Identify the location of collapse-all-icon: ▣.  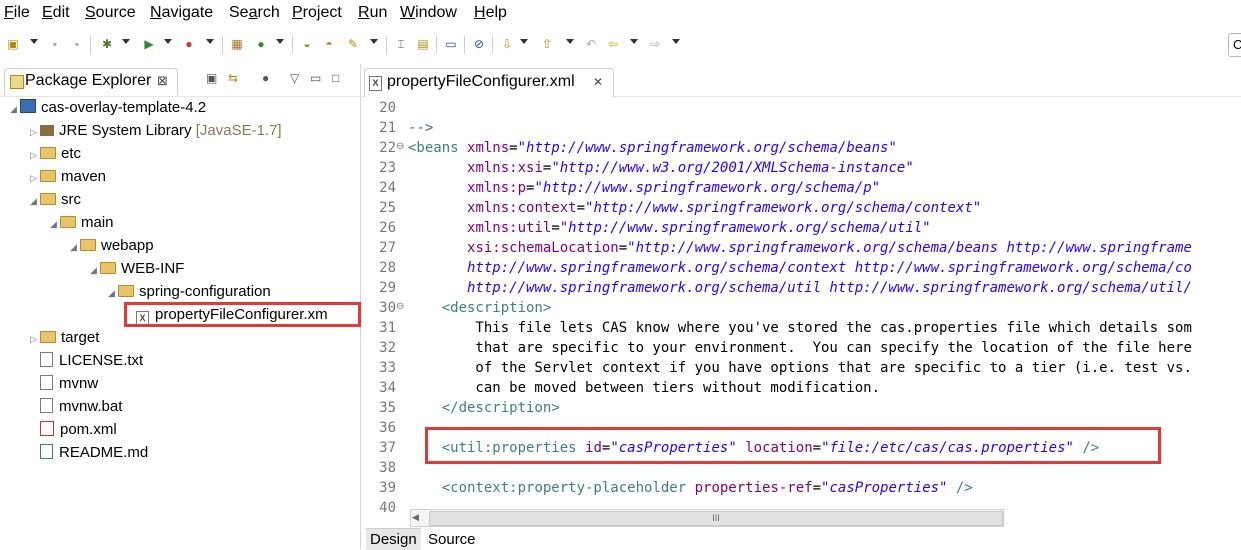
(211, 78).